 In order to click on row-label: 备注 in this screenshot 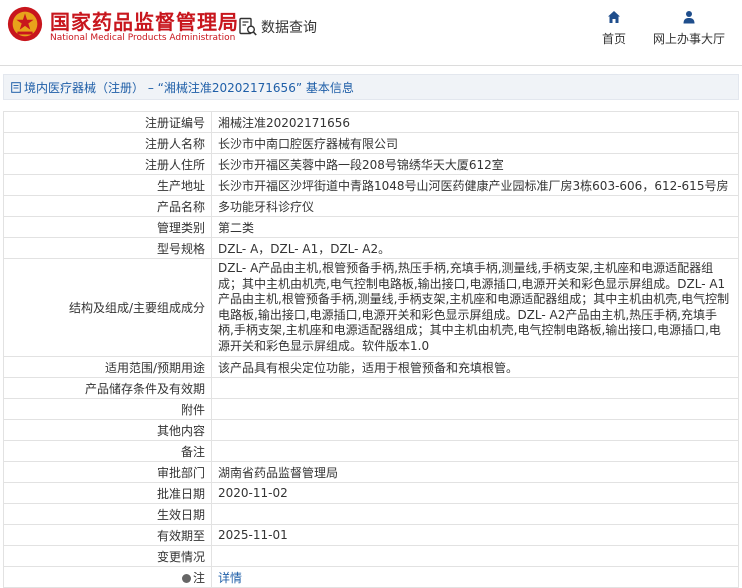, I will do `click(107, 451)`.